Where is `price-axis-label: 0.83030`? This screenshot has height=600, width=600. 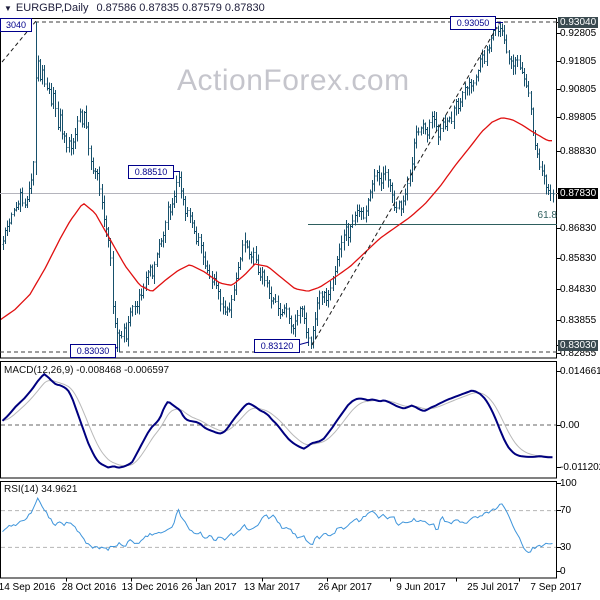
price-axis-label: 0.83030 is located at coordinates (578, 345).